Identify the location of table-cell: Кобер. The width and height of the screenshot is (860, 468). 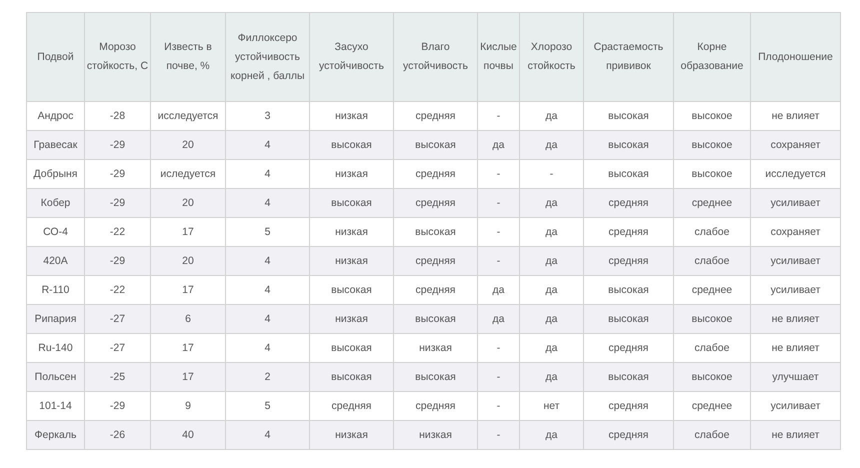
(55, 203).